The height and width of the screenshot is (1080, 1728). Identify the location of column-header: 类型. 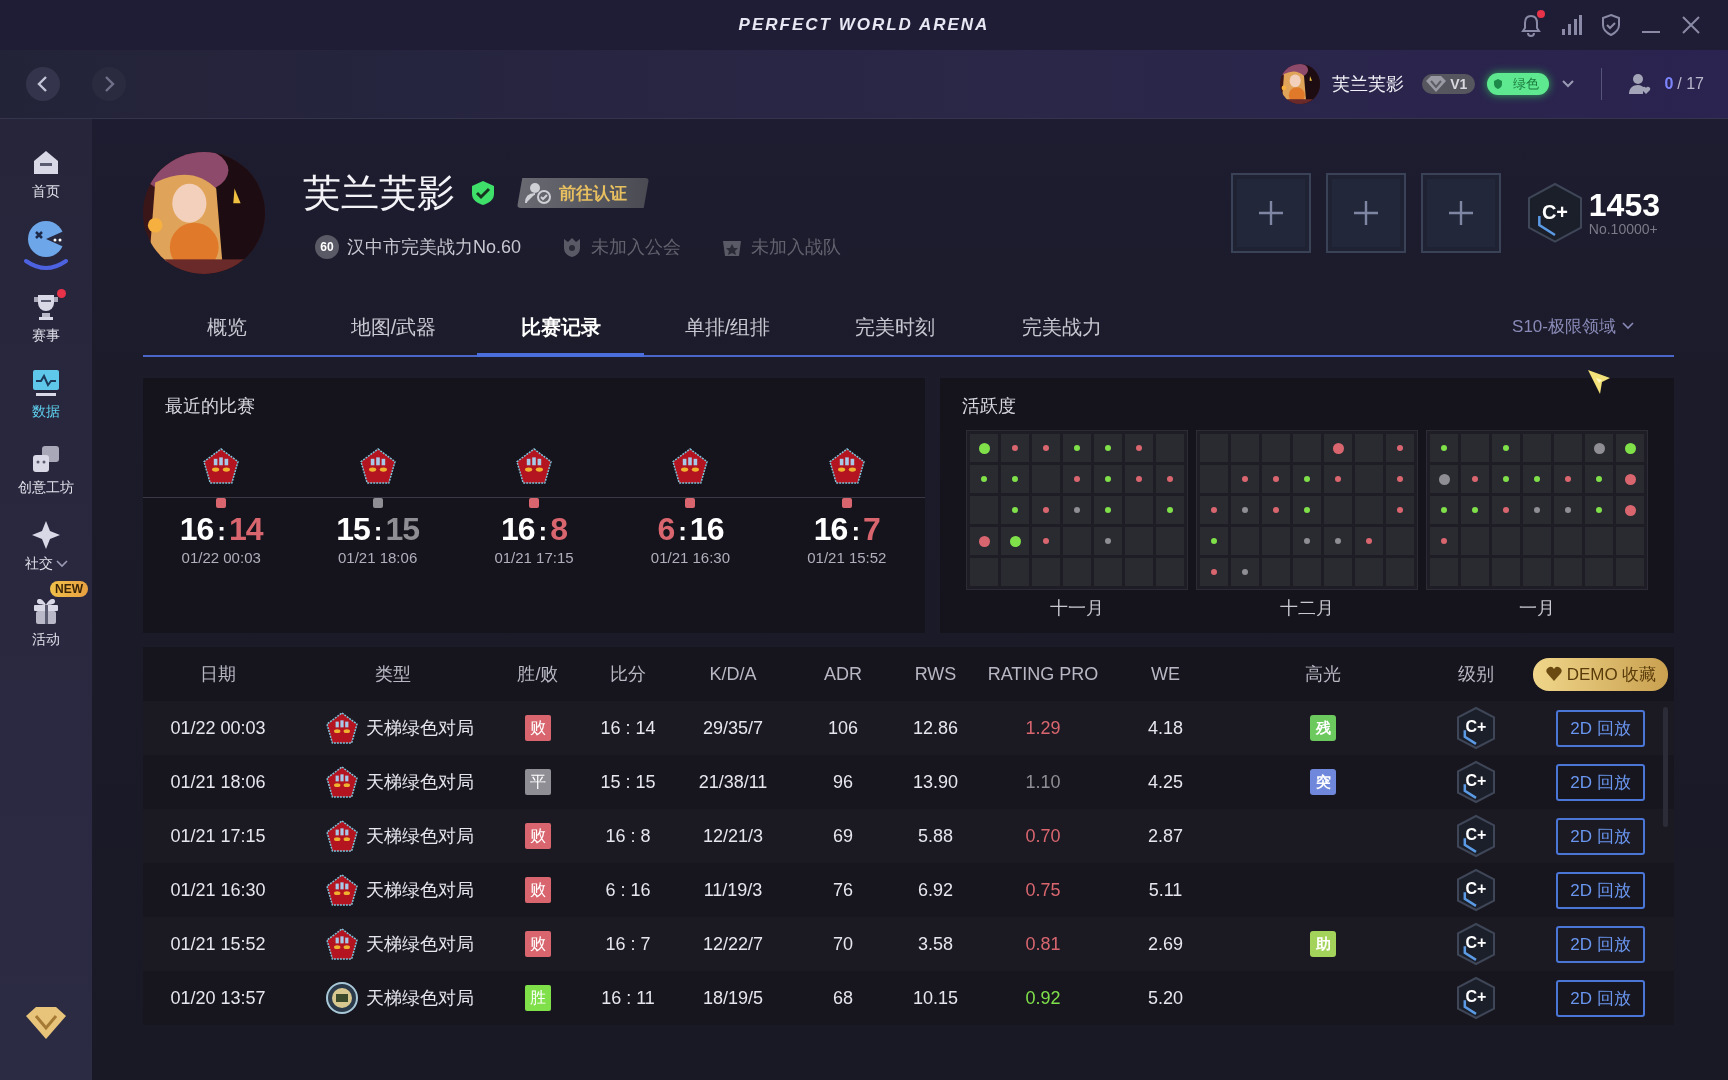
(393, 674).